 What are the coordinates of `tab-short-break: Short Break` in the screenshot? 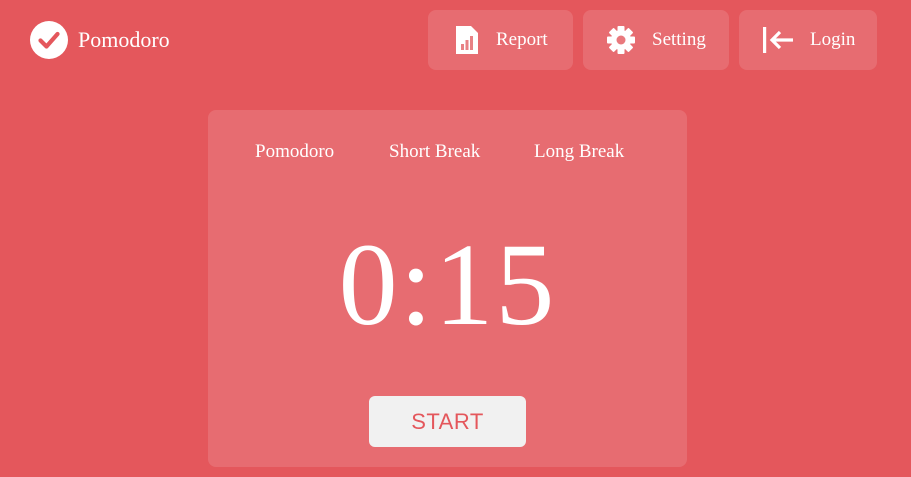 It's located at (434, 152).